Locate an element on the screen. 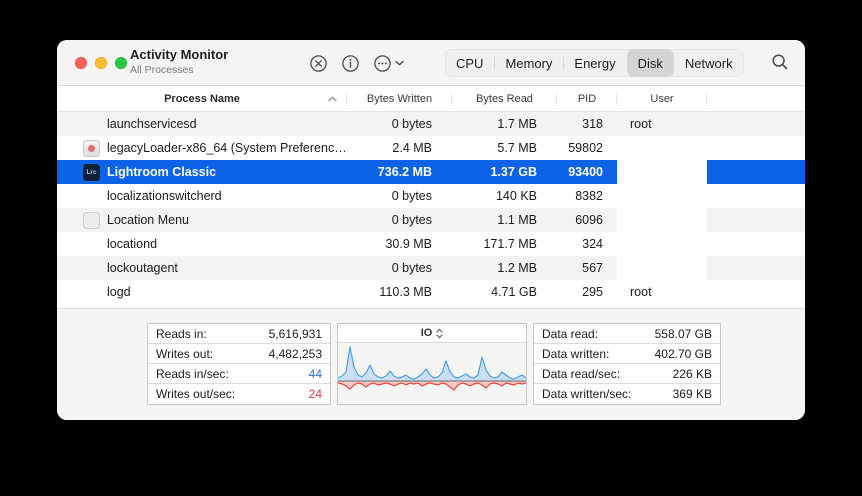 The image size is (862, 496). tab-memory: Memory is located at coordinates (528, 63).